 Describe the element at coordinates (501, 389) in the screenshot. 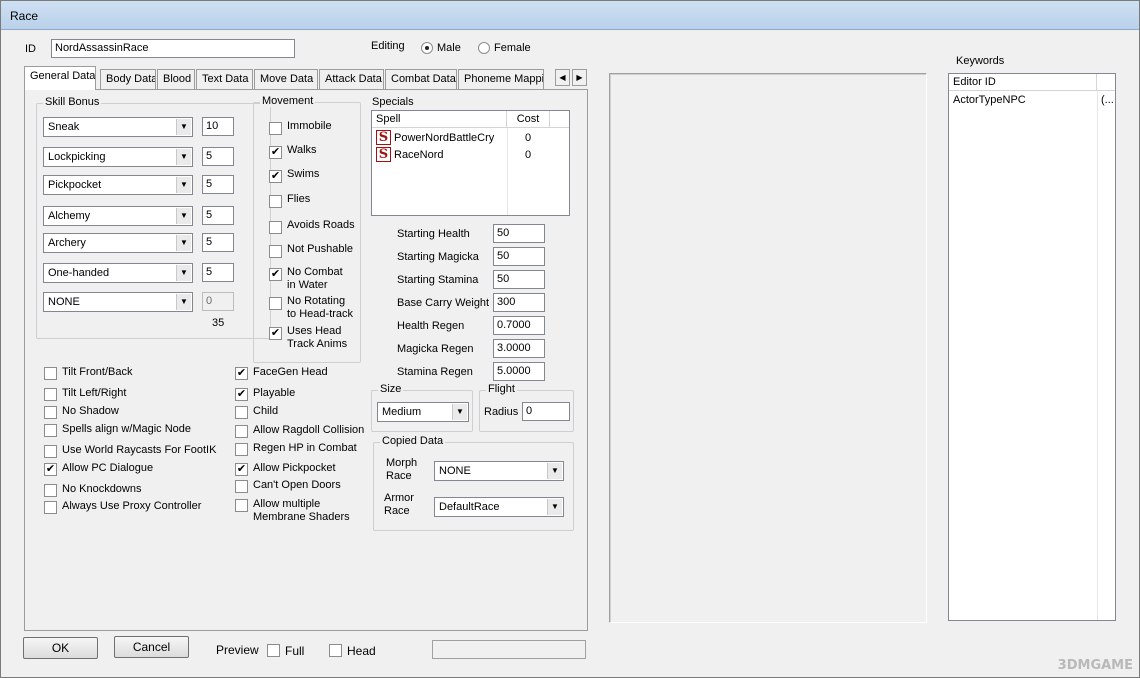

I see `flight-title: Flight` at that location.